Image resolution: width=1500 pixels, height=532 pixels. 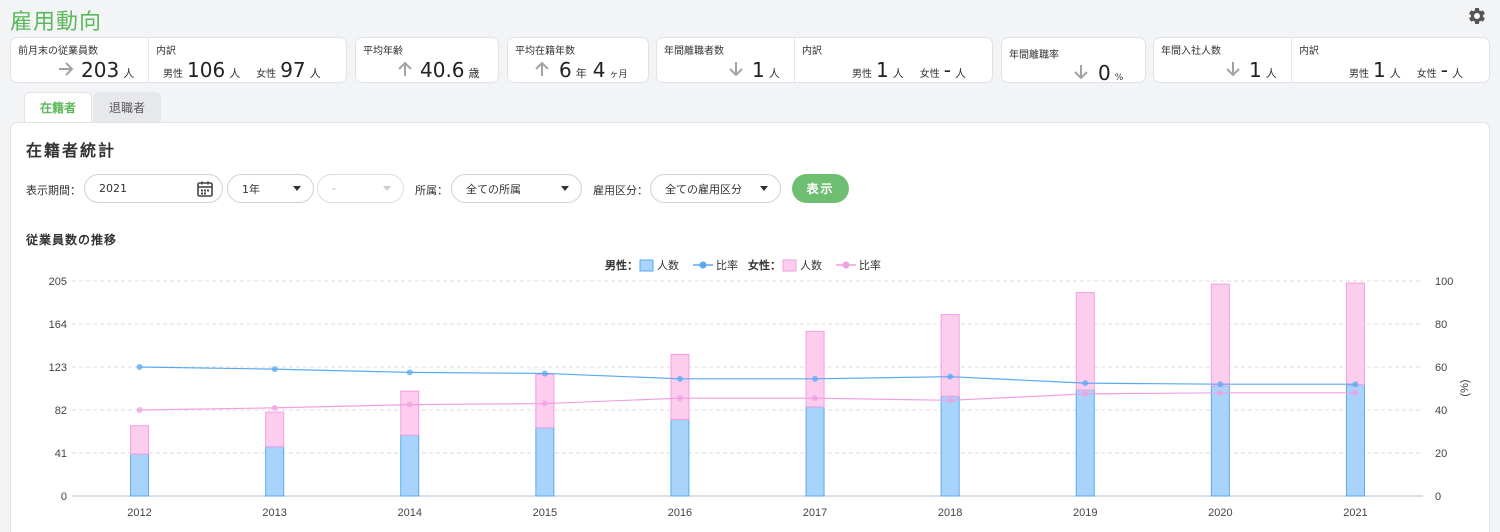 What do you see at coordinates (72, 240) in the screenshot?
I see `chart-title: 従業員数の推移` at bounding box center [72, 240].